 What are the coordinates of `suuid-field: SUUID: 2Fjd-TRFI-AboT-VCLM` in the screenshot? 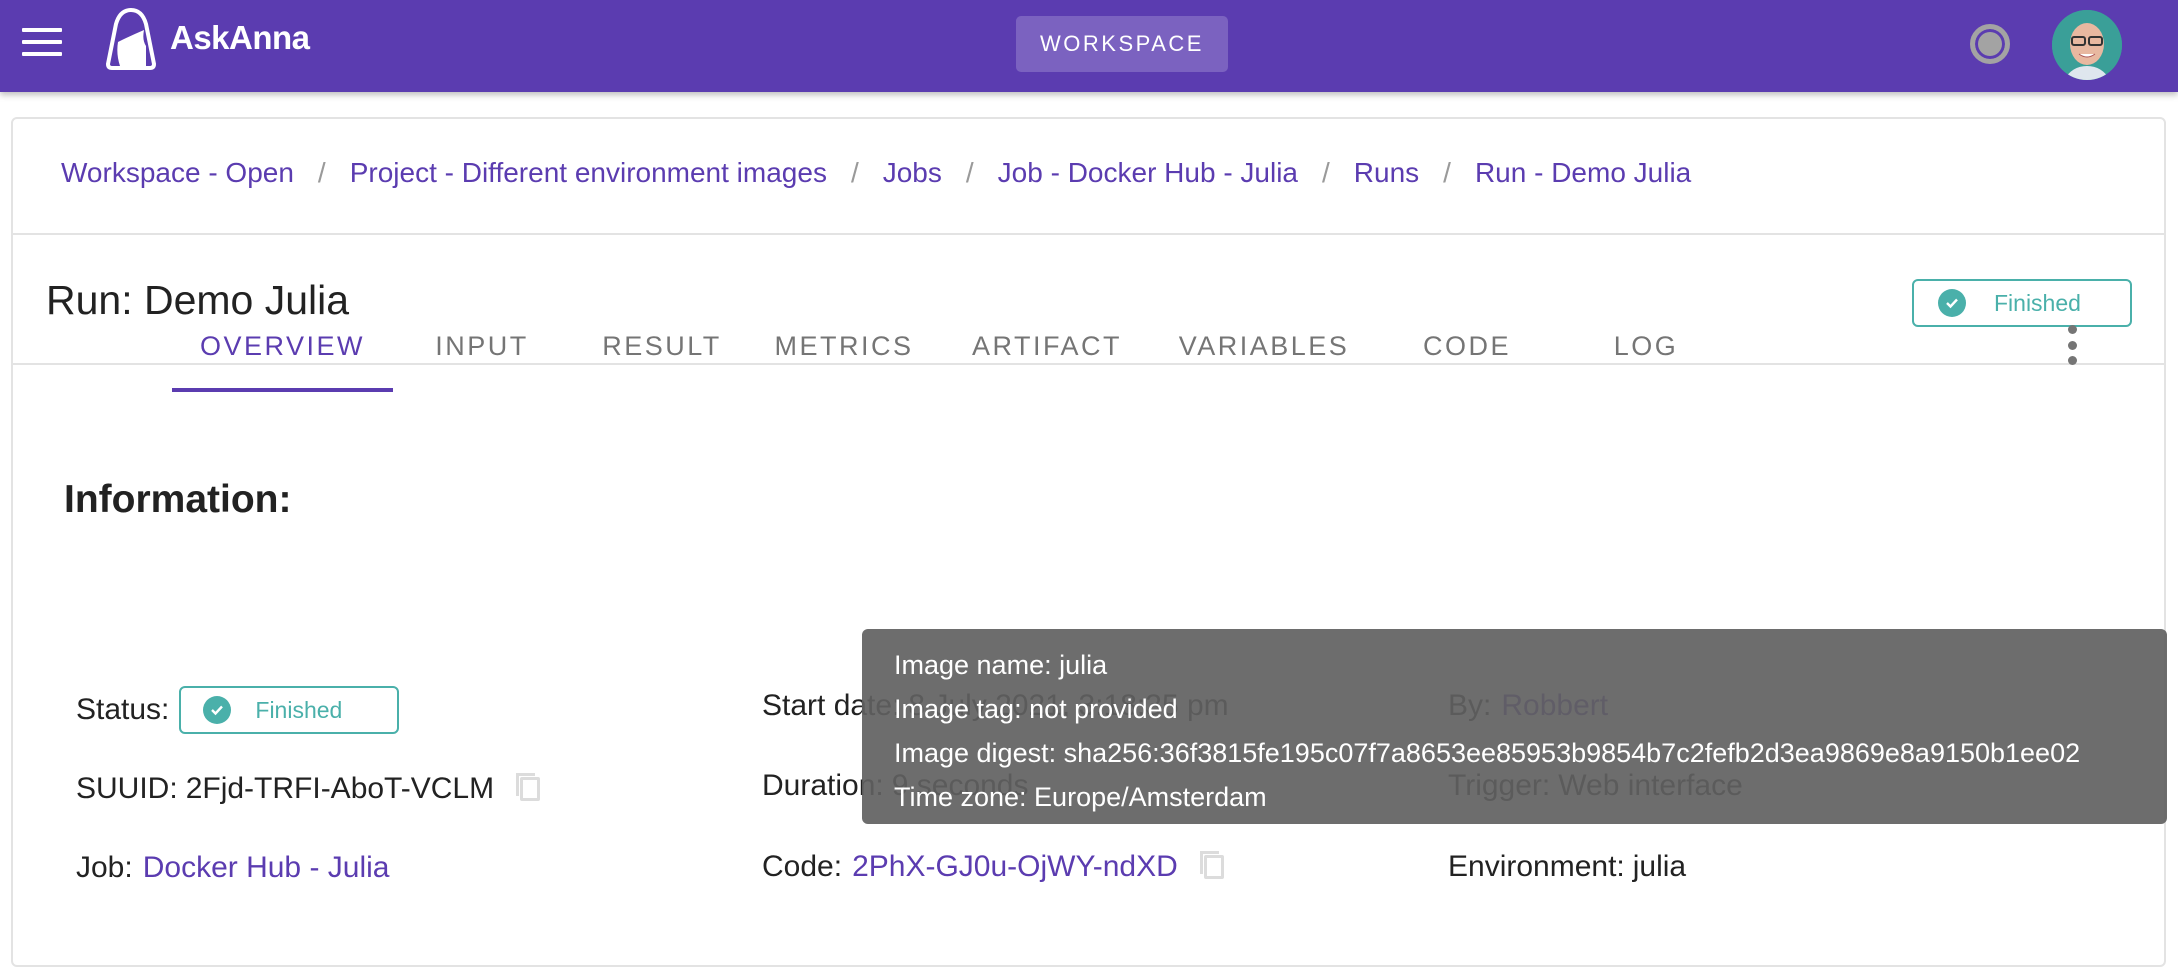 It's located at (308, 789).